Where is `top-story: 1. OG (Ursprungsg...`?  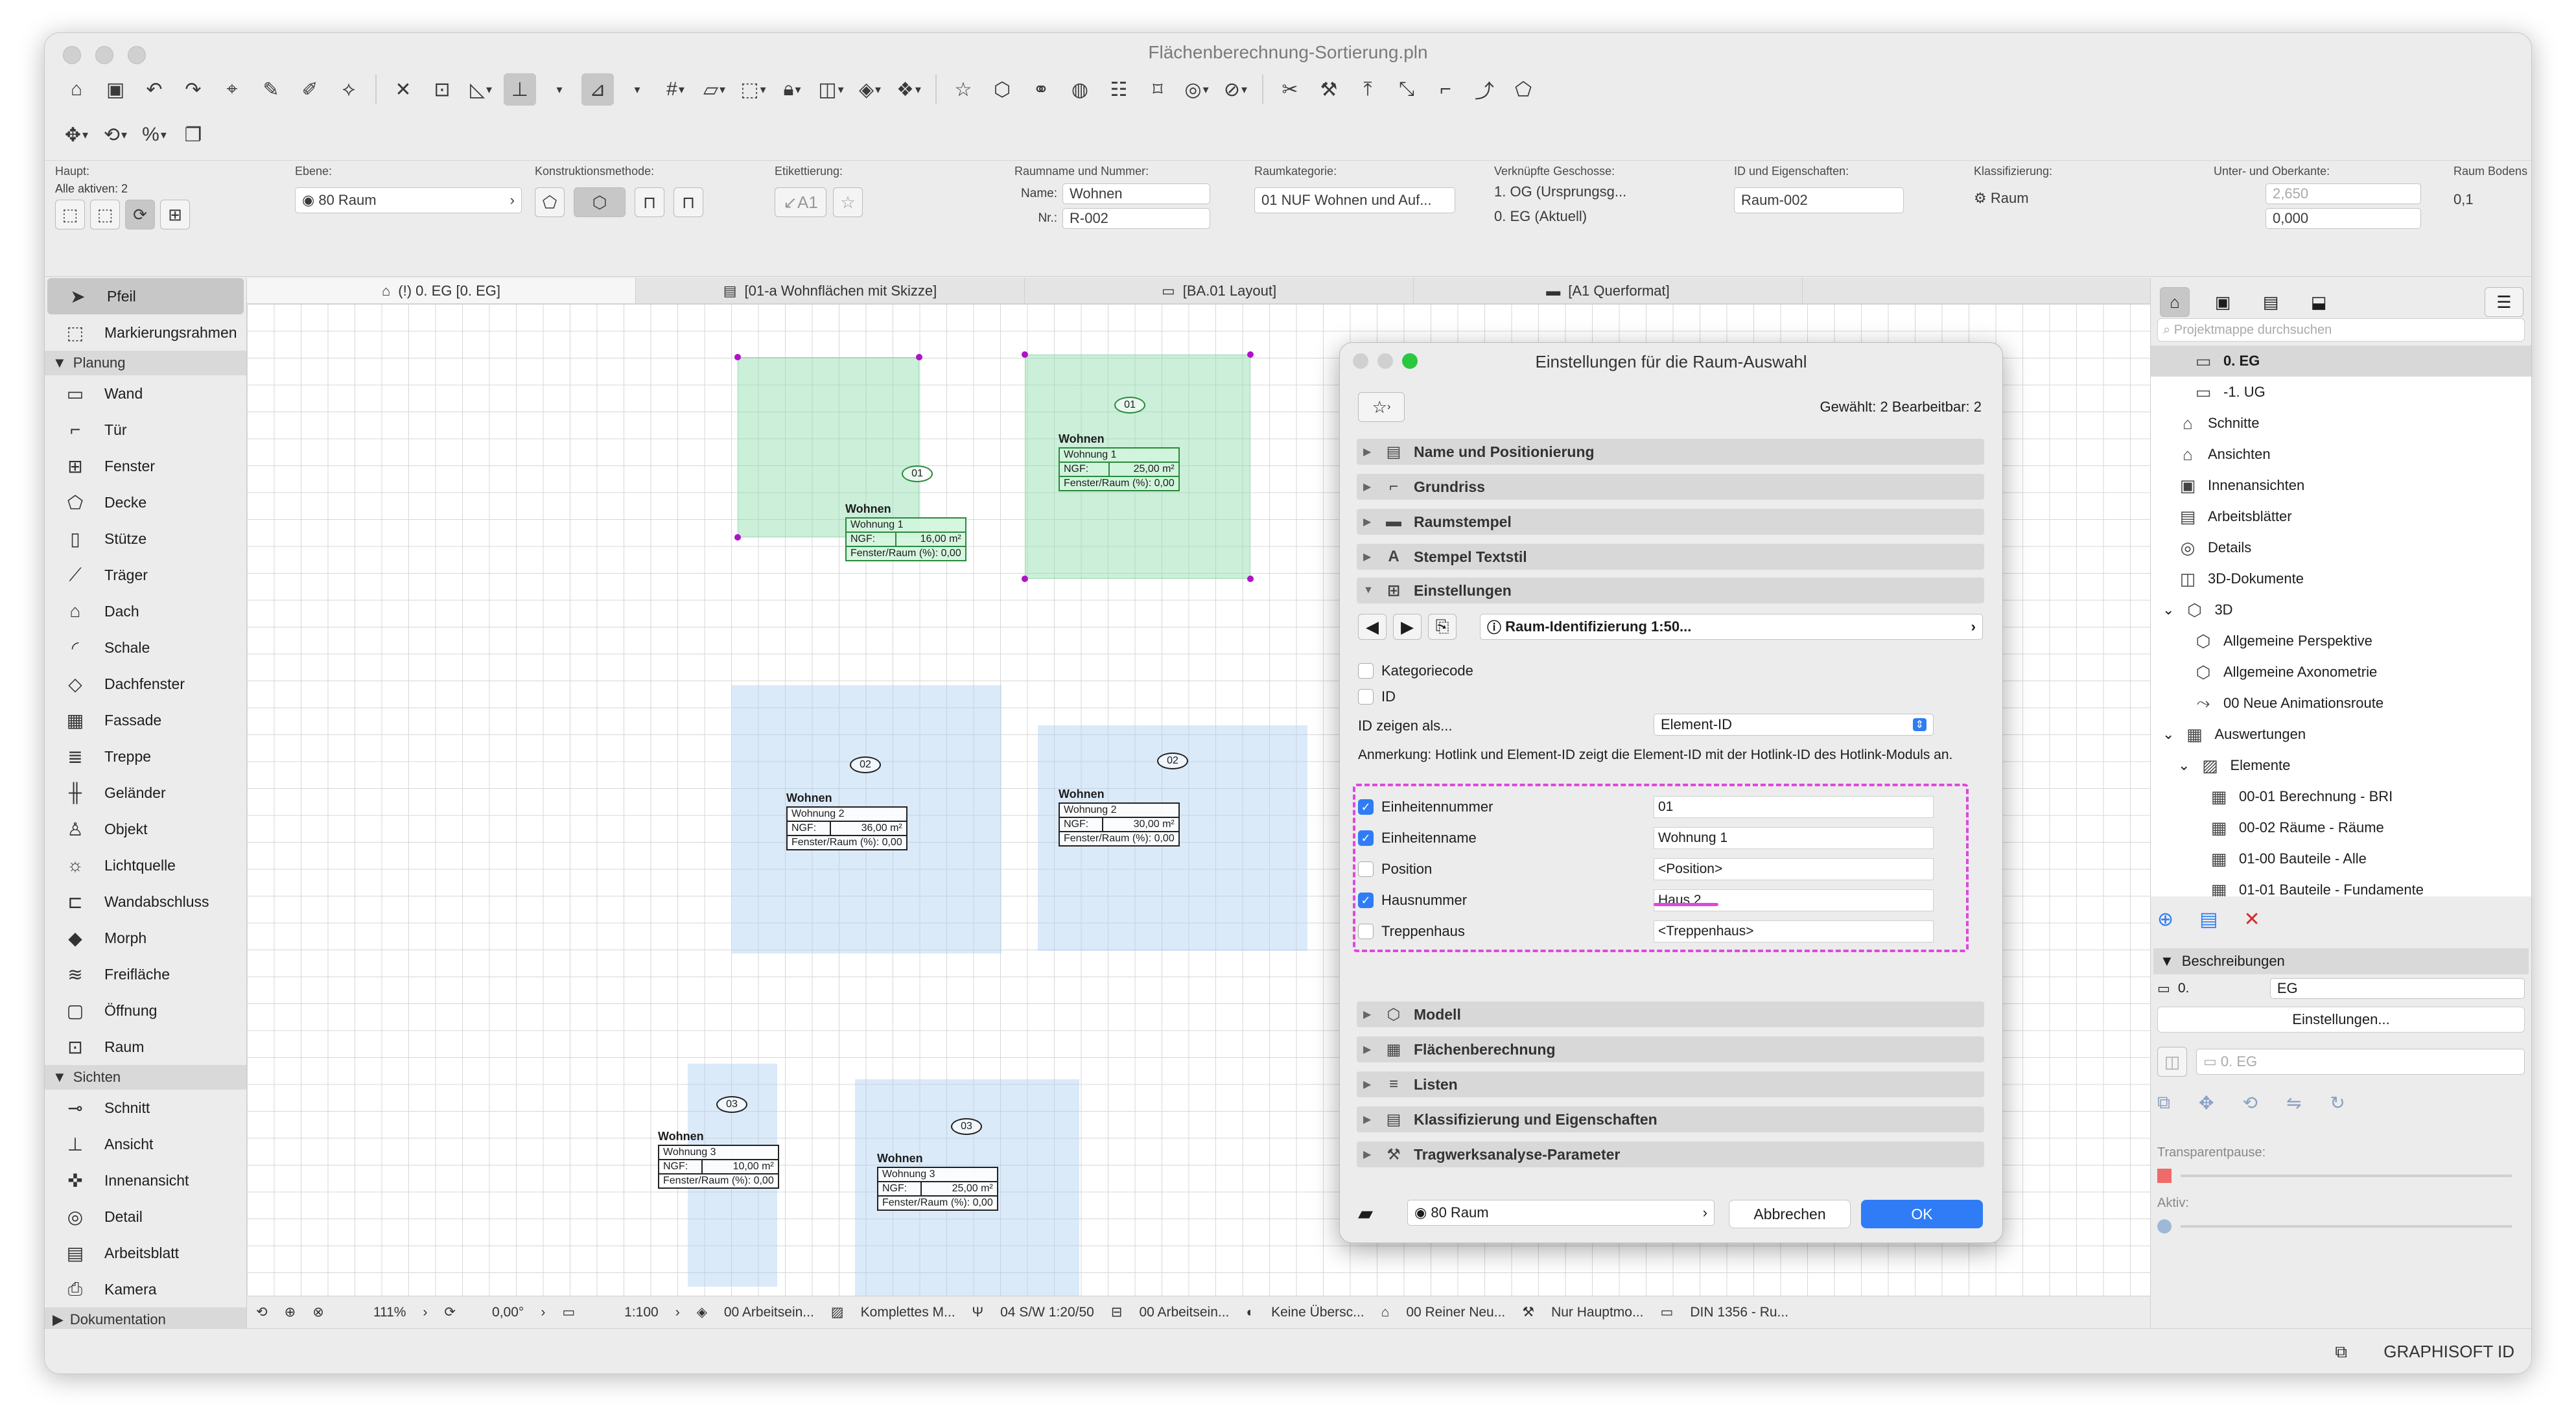
top-story: 1. OG (Ursprungsg... is located at coordinates (1560, 191).